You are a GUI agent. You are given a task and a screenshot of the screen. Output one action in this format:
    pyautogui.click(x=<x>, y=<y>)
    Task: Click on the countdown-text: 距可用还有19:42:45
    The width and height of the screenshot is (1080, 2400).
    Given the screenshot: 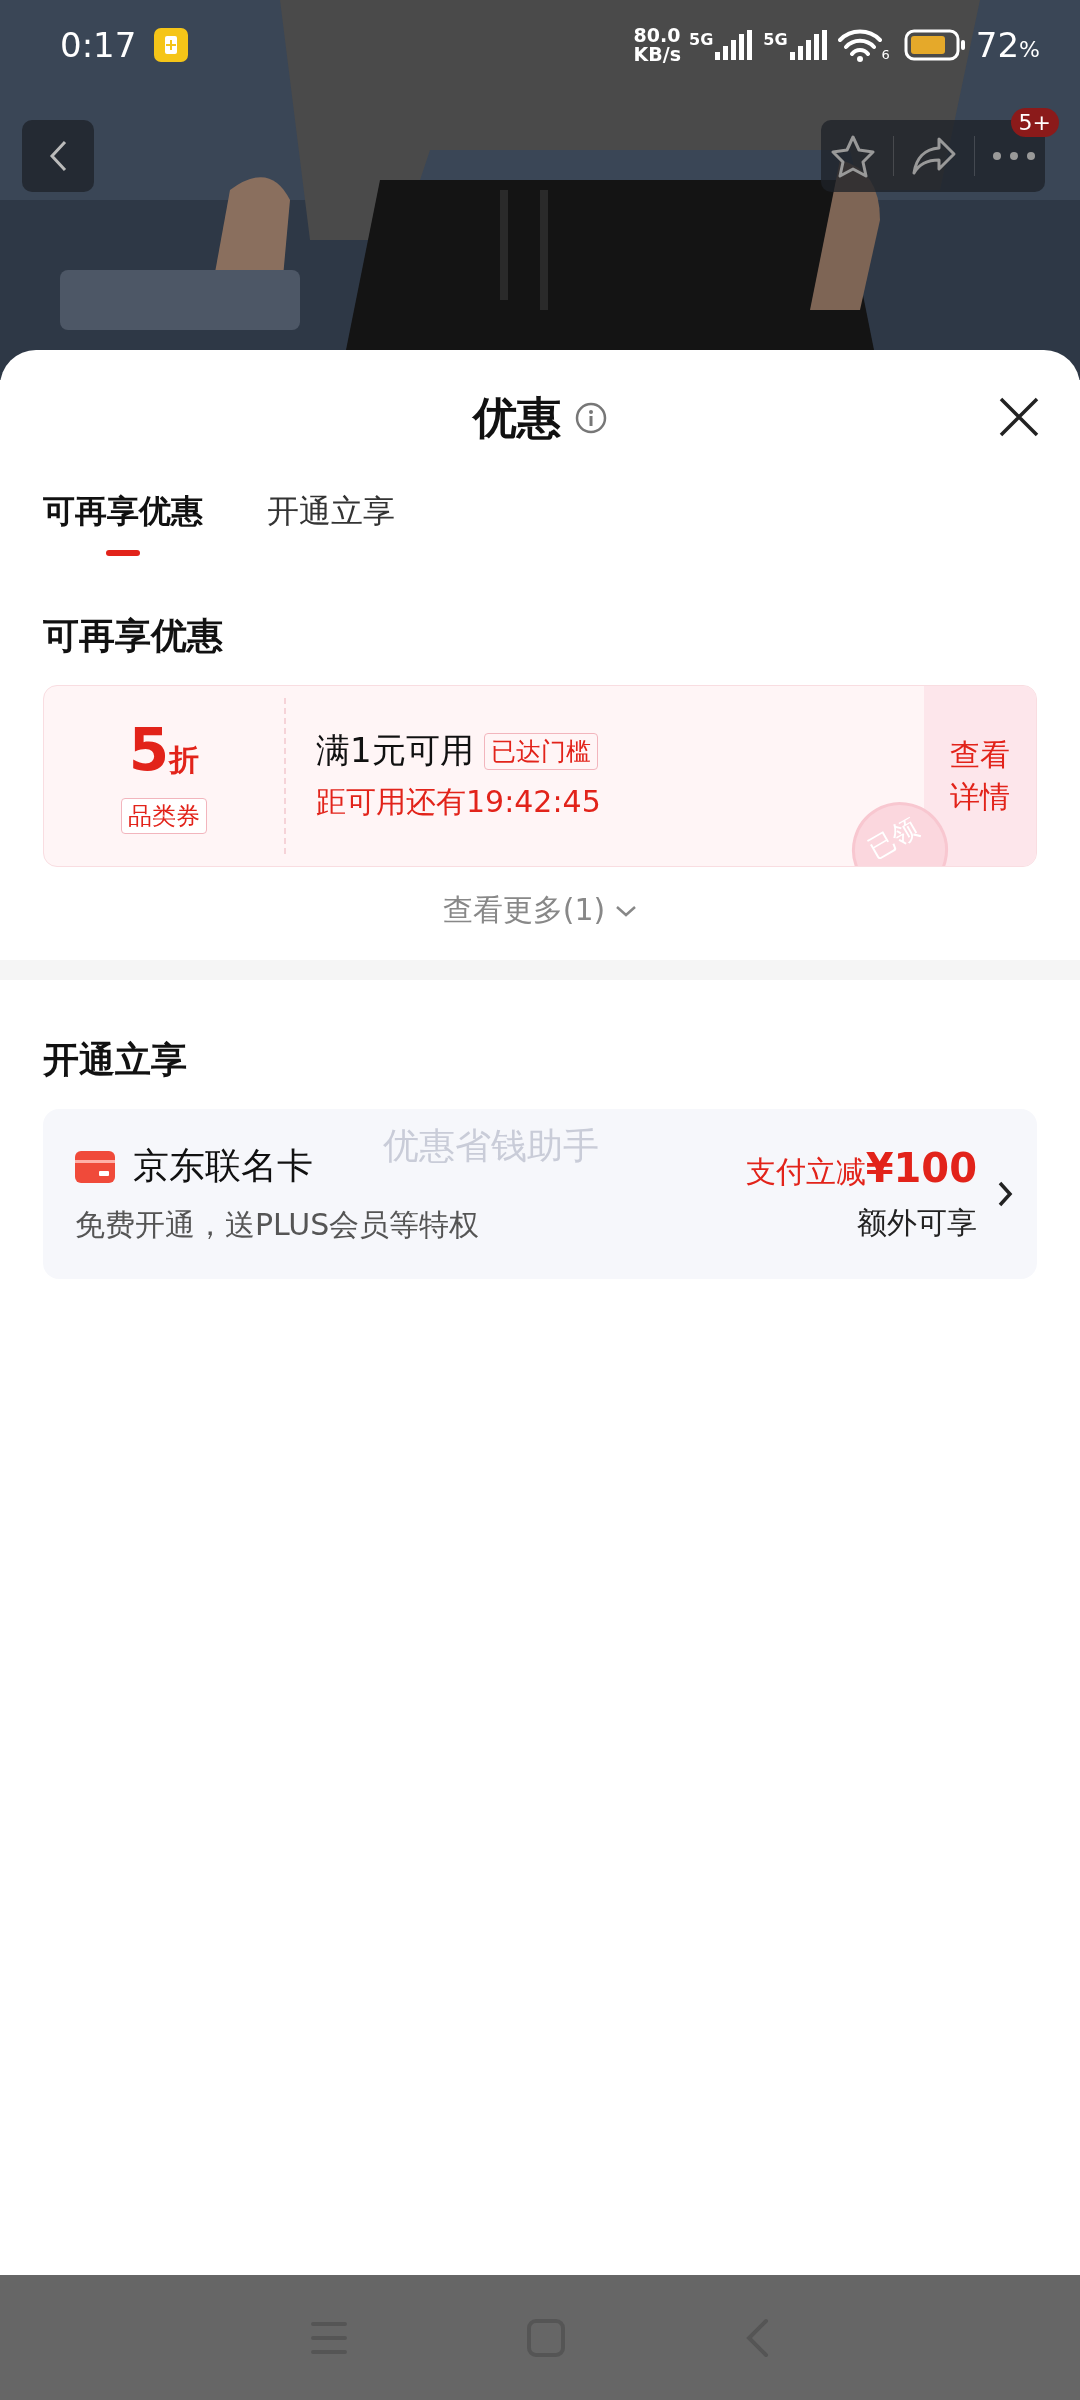 What is the action you would take?
    pyautogui.click(x=459, y=802)
    